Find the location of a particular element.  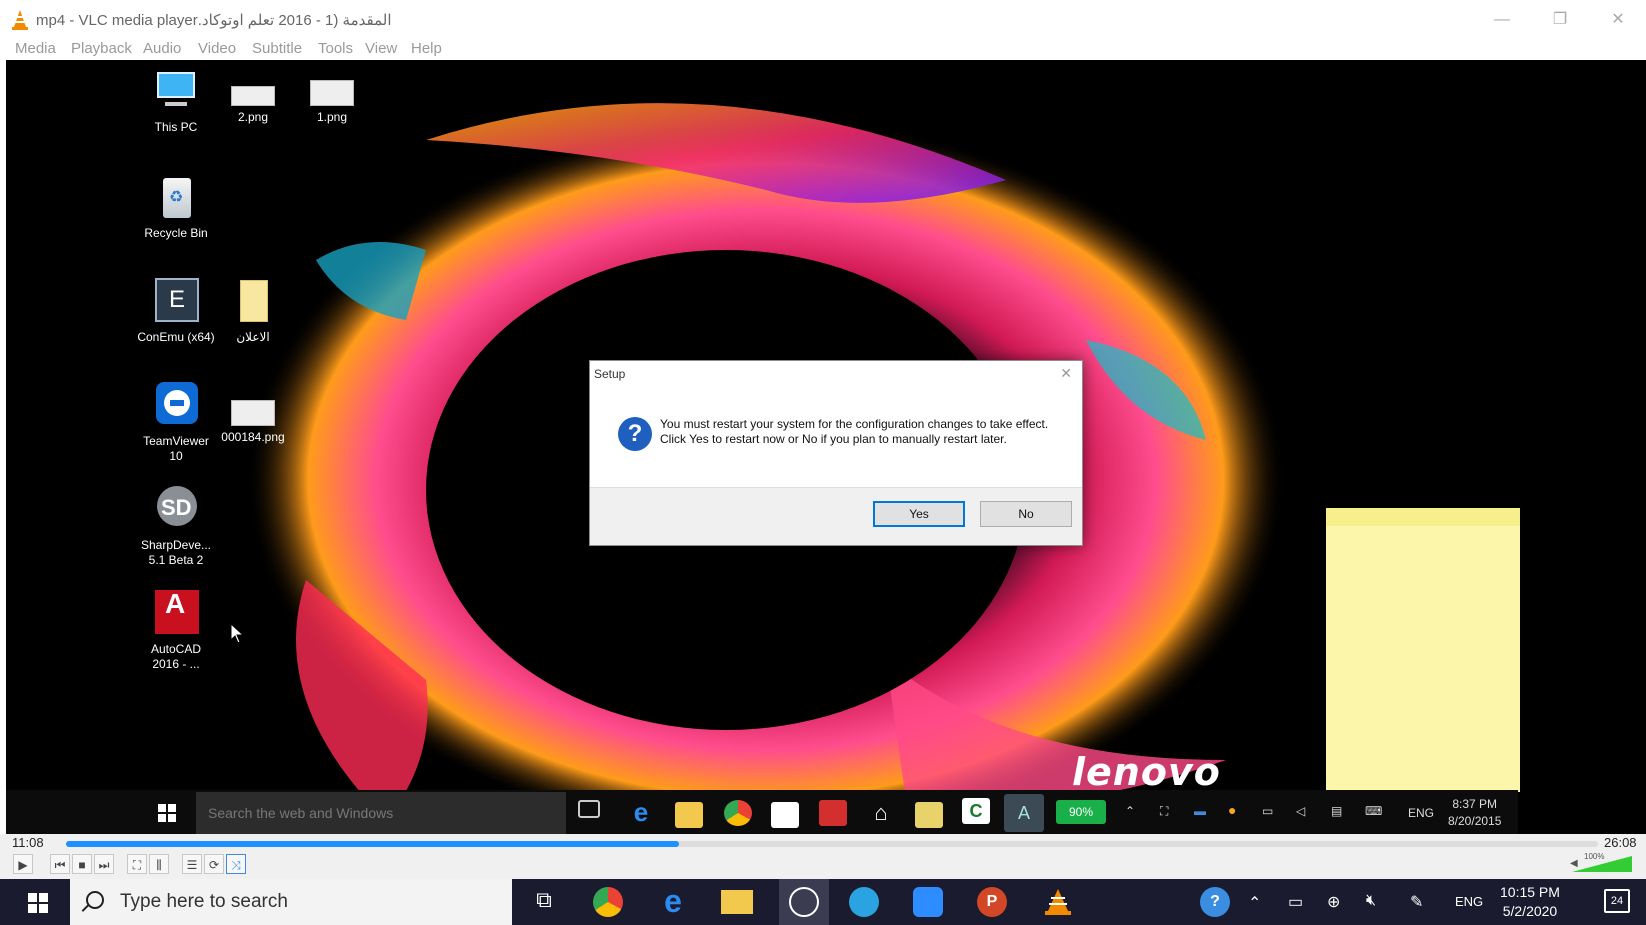

notification-center-icon: 24 is located at coordinates (1617, 901).